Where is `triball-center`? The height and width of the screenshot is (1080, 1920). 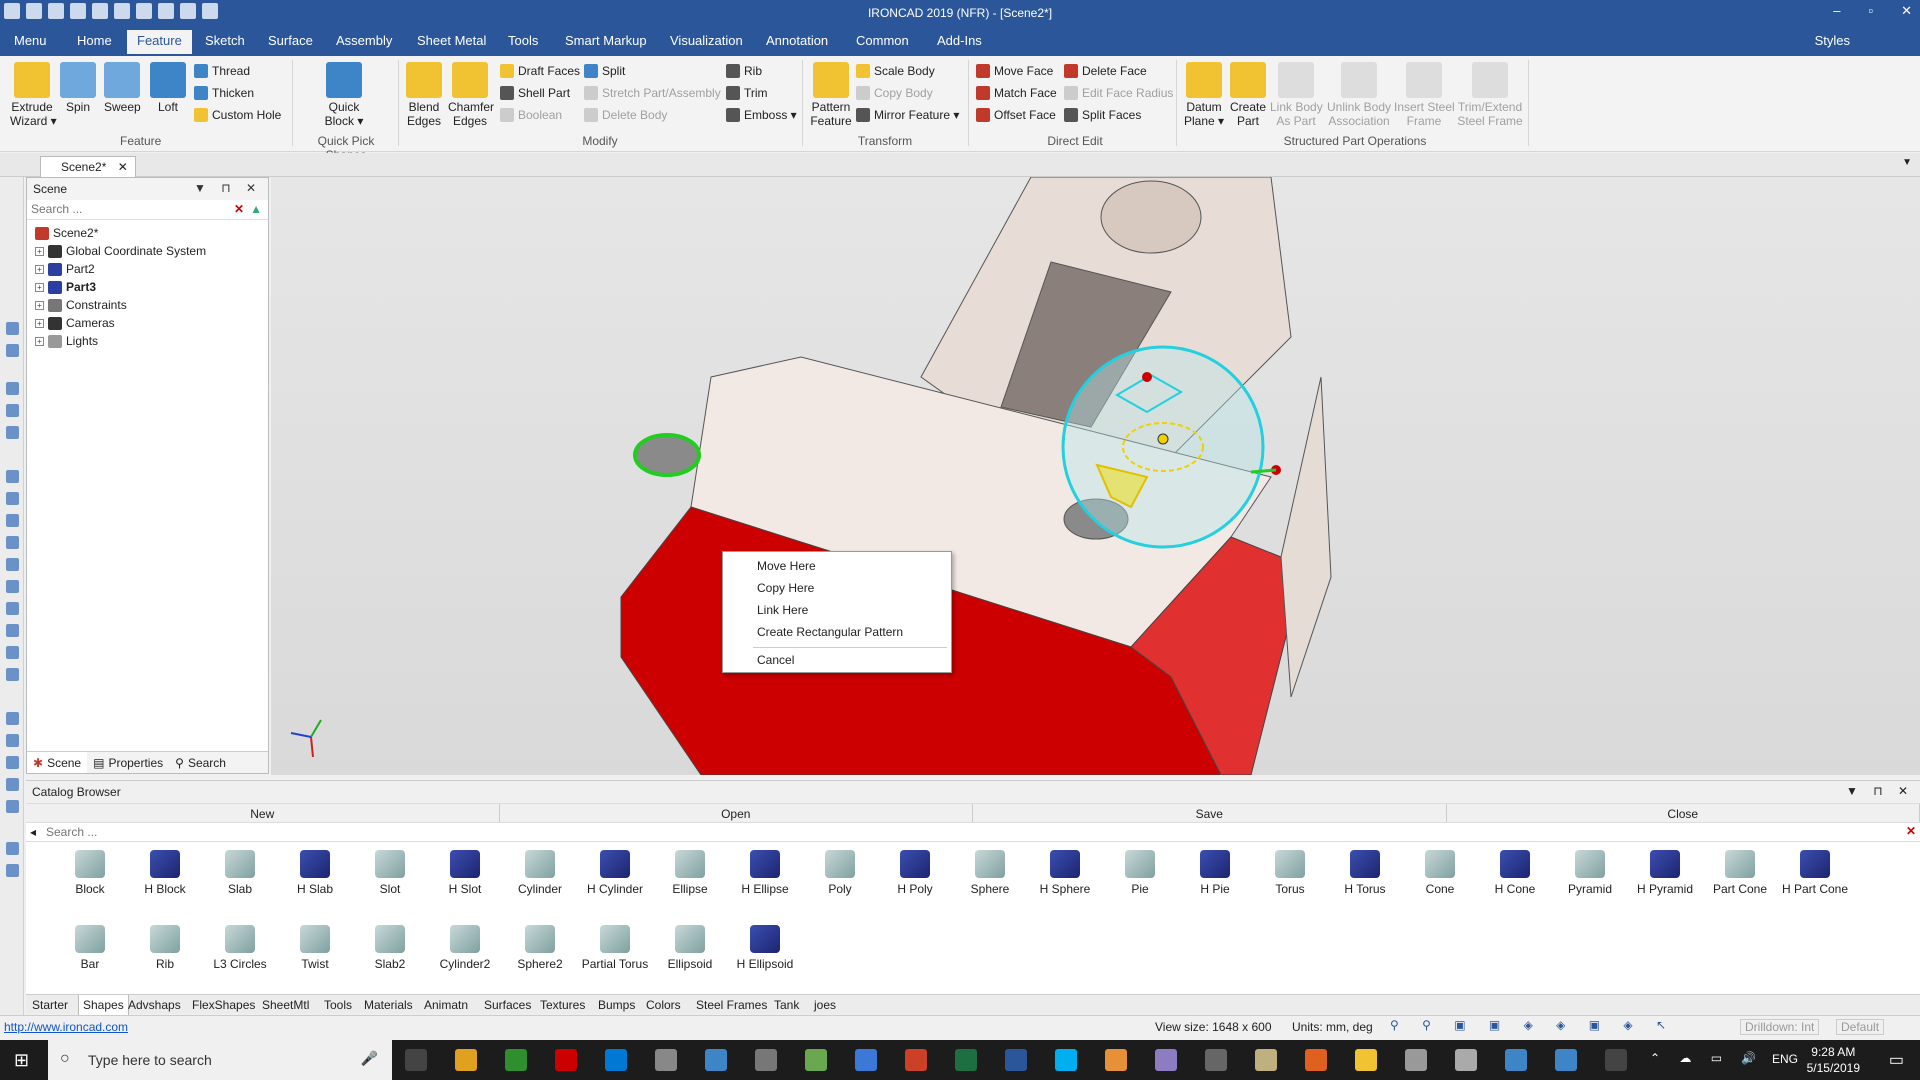
triball-center is located at coordinates (1163, 439).